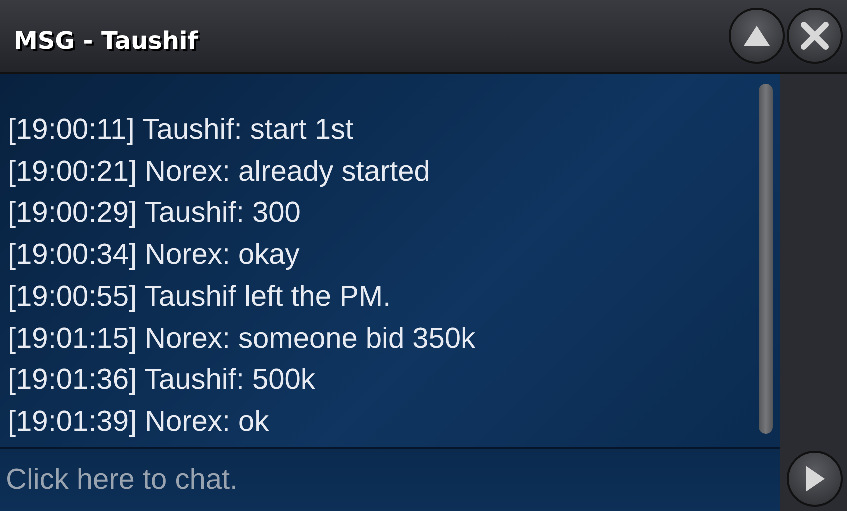 The width and height of the screenshot is (847, 511). I want to click on chat-message: [19:00:21] Norex: already started, so click(220, 172).